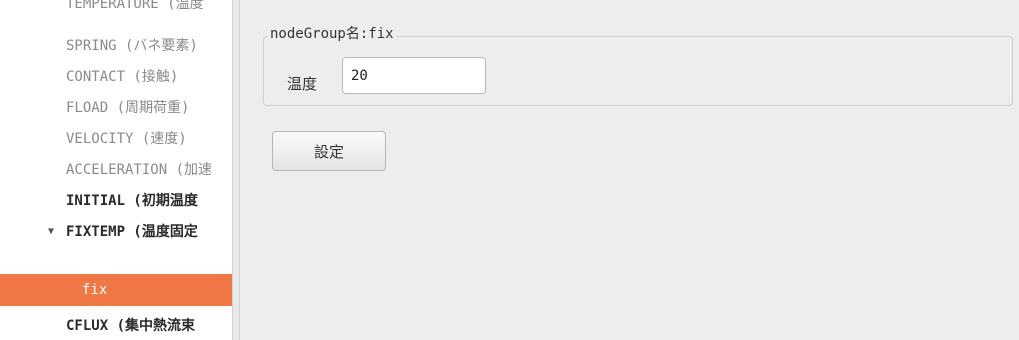 This screenshot has height=340, width=1019. I want to click on temperature-input, so click(414, 75).